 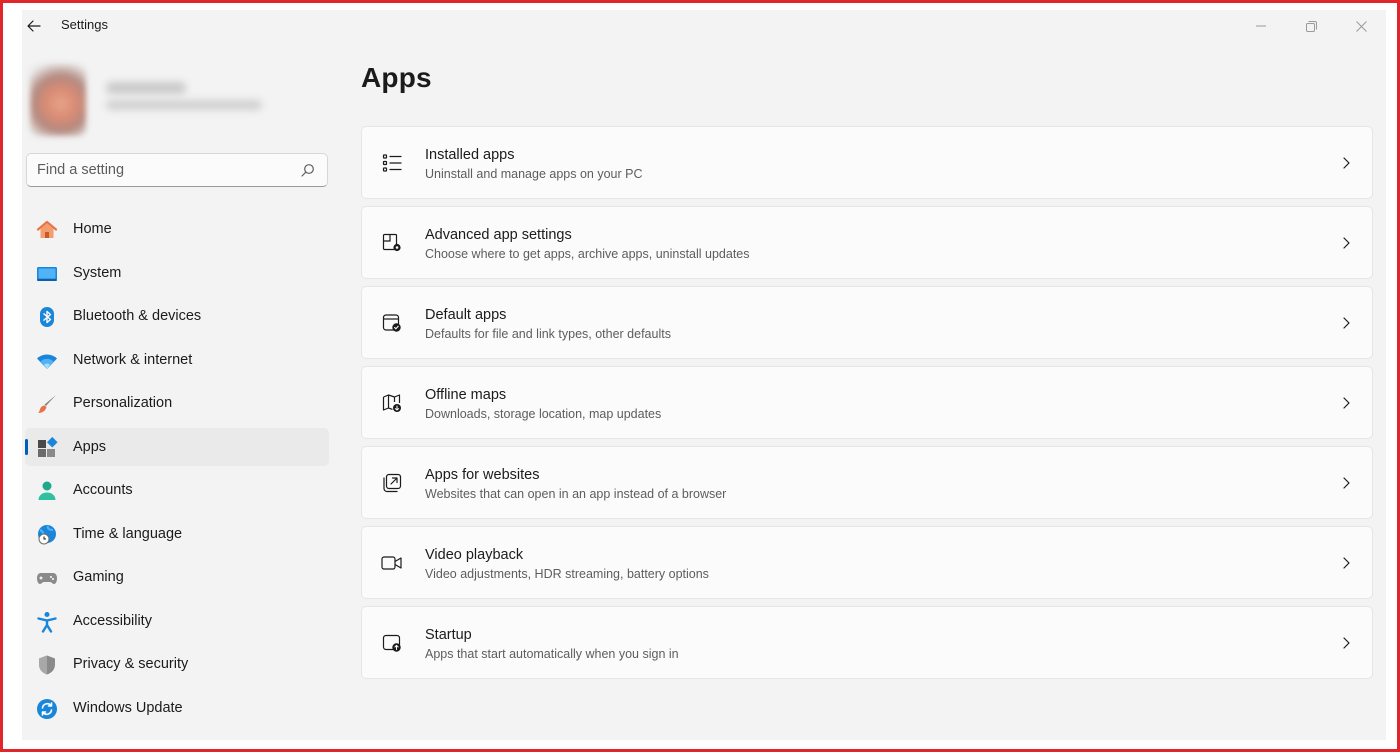 What do you see at coordinates (128, 533) in the screenshot?
I see `sidebar-item-label: Time & language` at bounding box center [128, 533].